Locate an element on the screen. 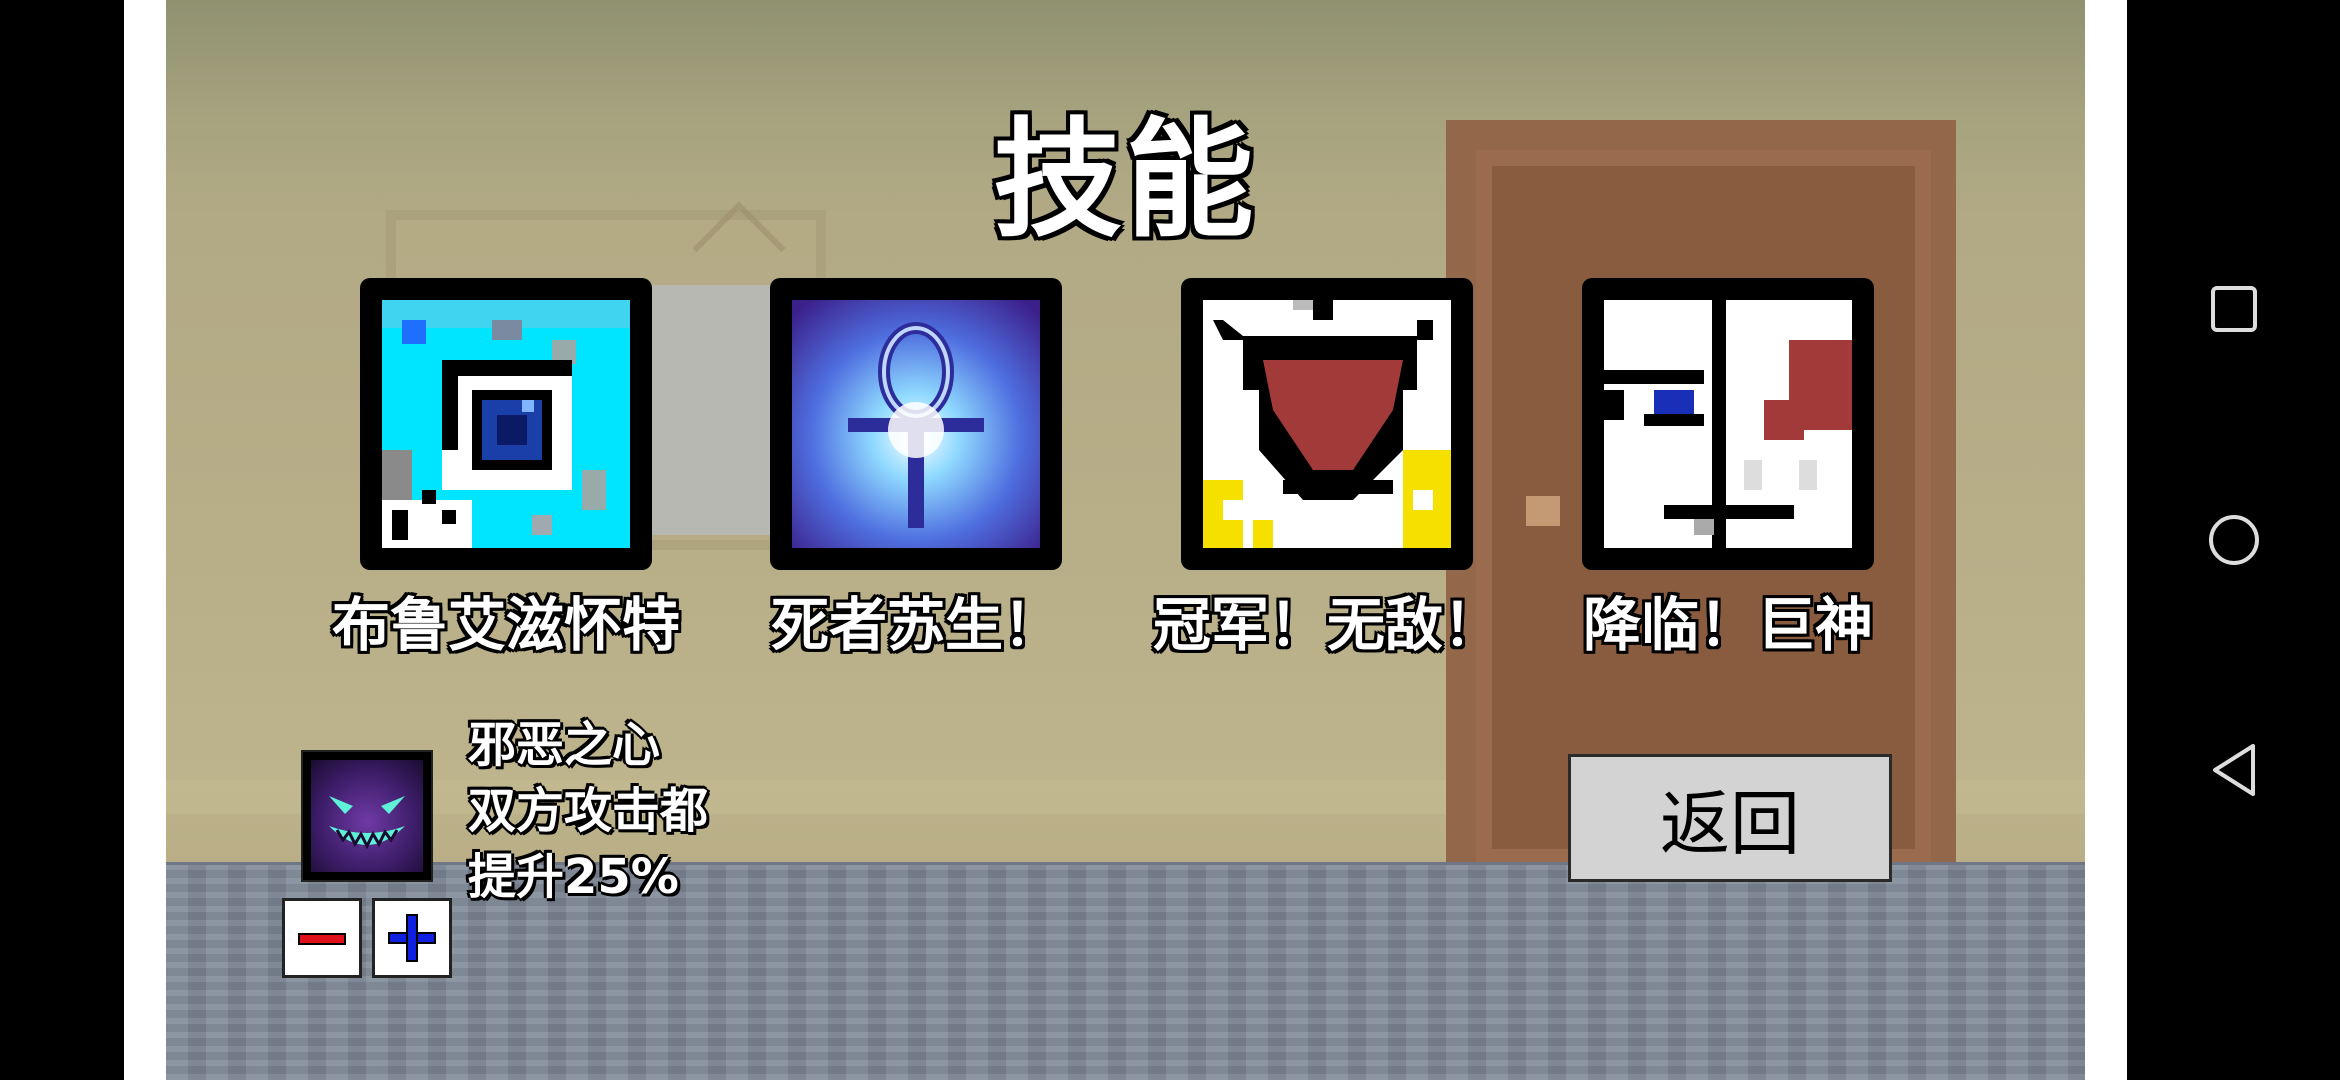 This screenshot has width=2340, height=1080. minus-icon is located at coordinates (322, 939).